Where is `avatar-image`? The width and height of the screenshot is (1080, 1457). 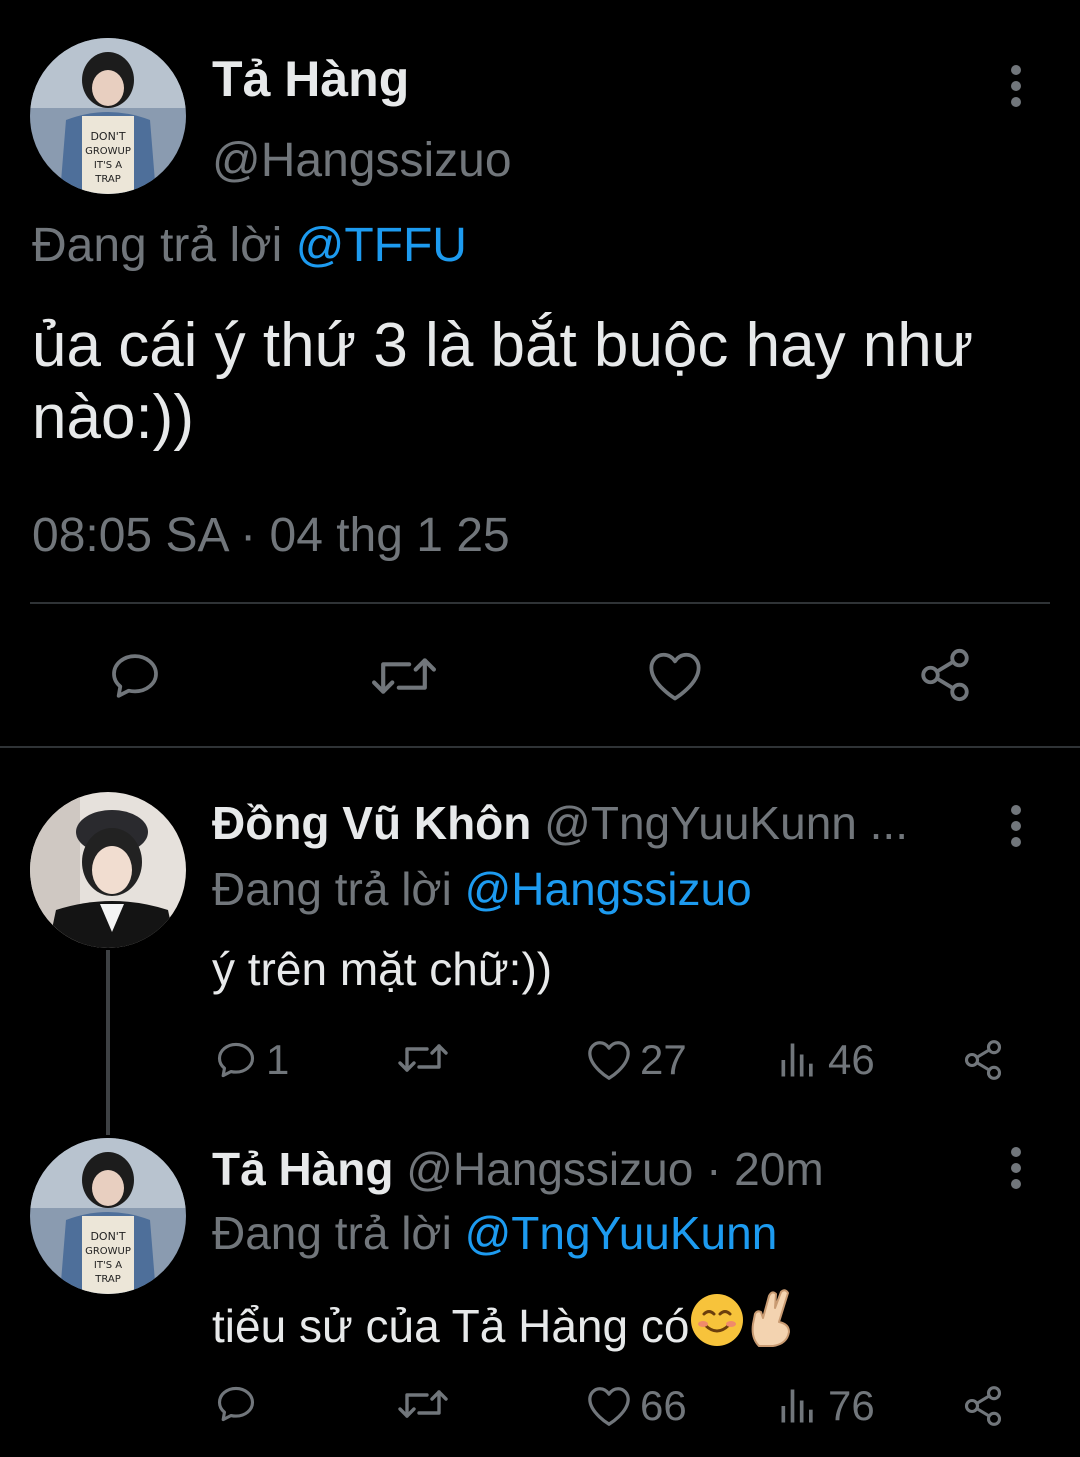 avatar-image is located at coordinates (108, 870).